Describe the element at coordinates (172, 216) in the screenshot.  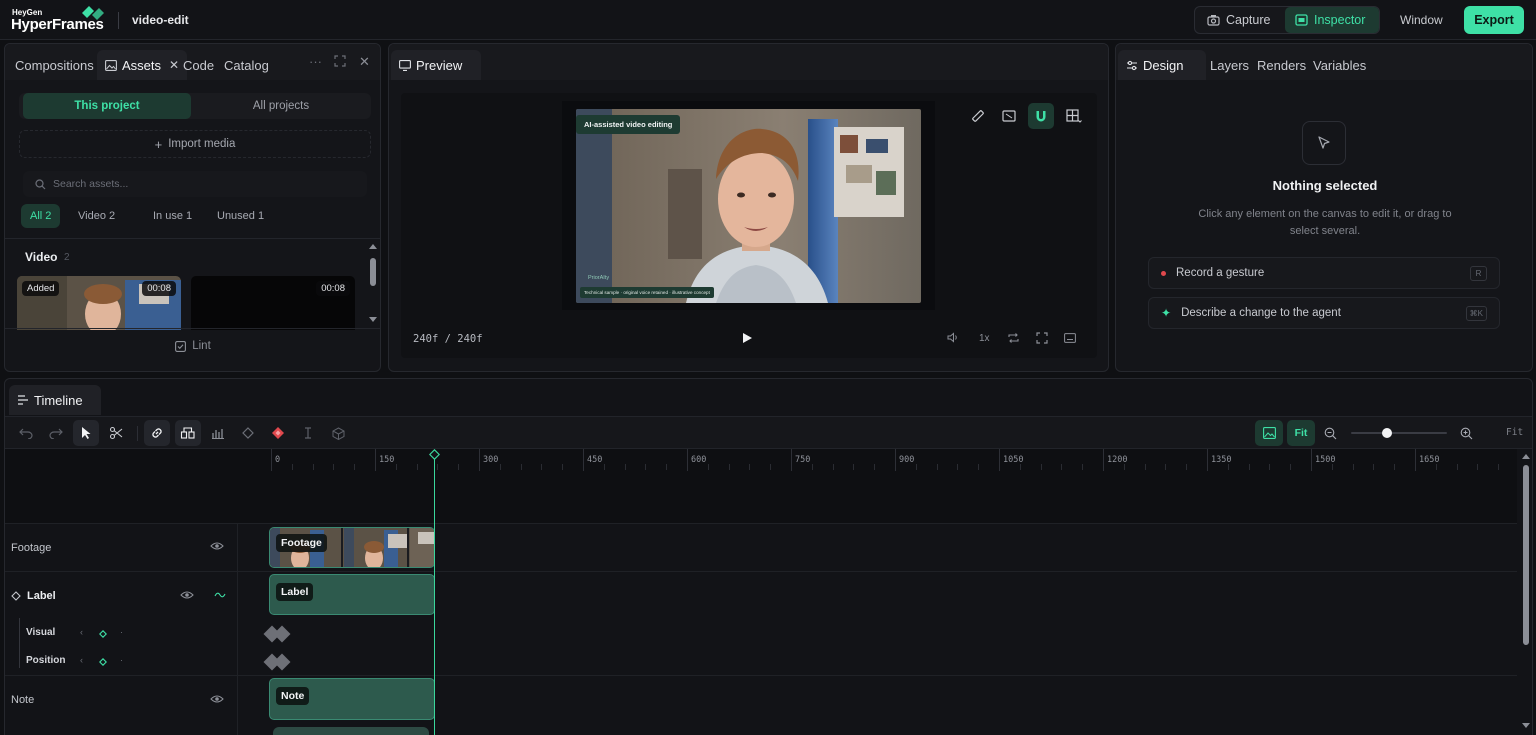
I see `filter-in-use: In use 1` at that location.